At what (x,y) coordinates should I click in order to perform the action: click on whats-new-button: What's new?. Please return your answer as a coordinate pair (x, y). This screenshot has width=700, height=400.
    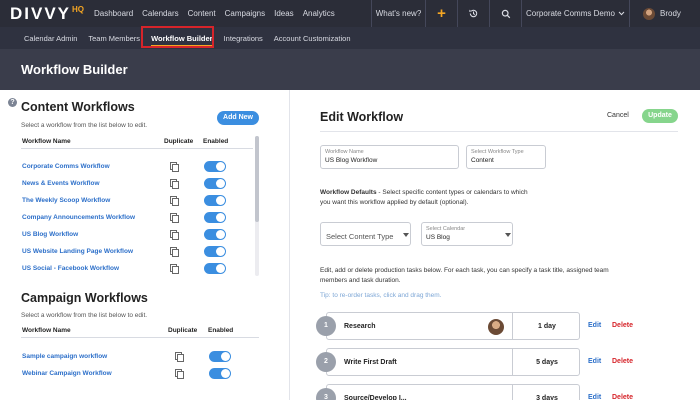
    Looking at the image, I should click on (398, 13).